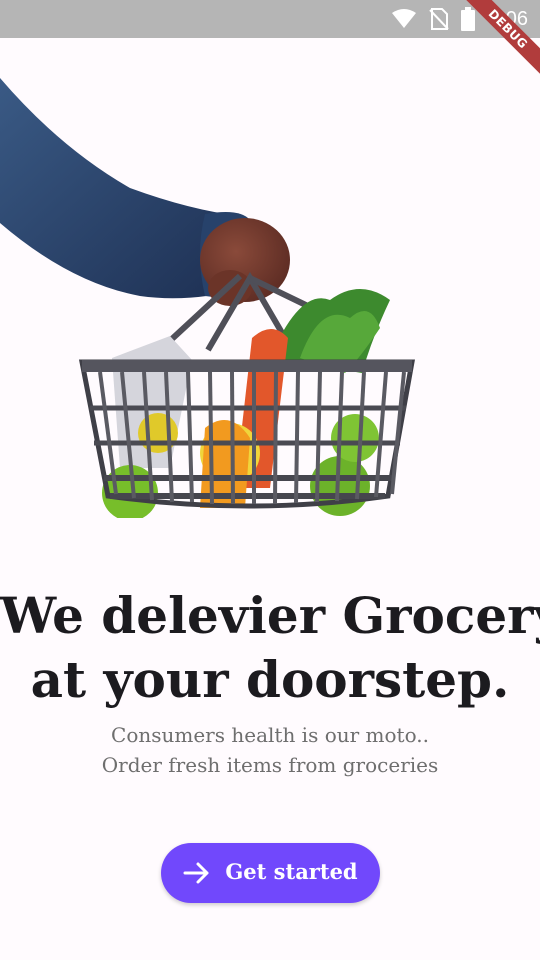  Describe the element at coordinates (270, 679) in the screenshot. I see `headline-line-2: at your doorstep.` at that location.